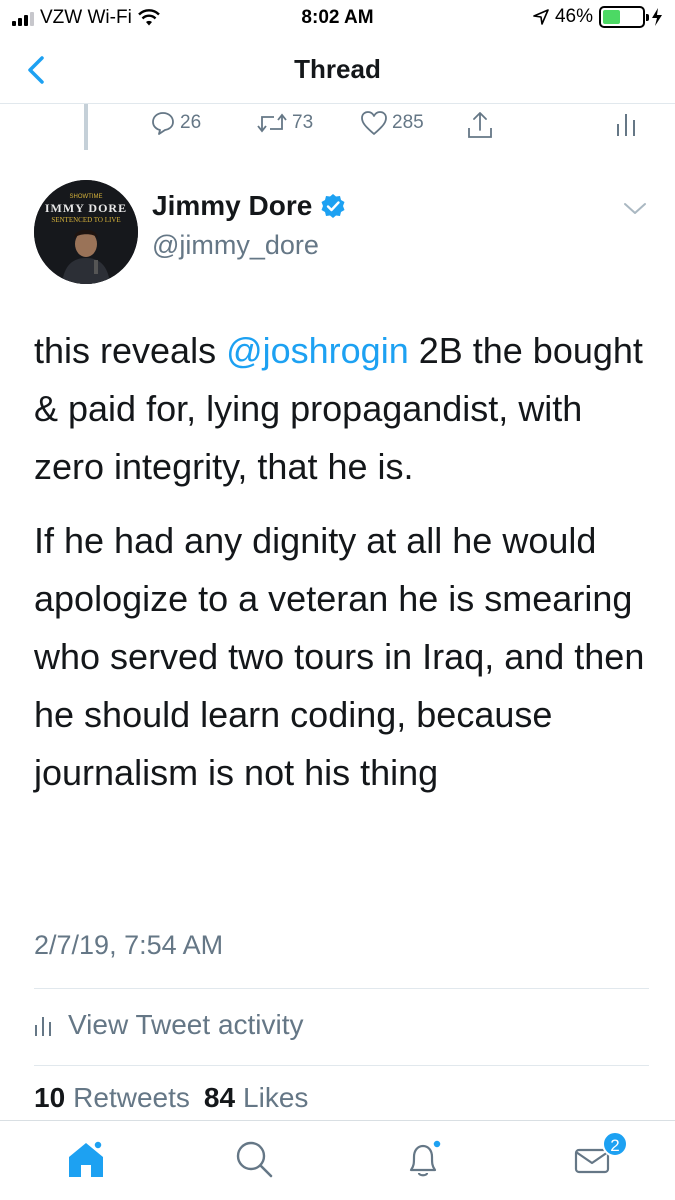  Describe the element at coordinates (303, 122) in the screenshot. I see `retweet-count: 73` at that location.